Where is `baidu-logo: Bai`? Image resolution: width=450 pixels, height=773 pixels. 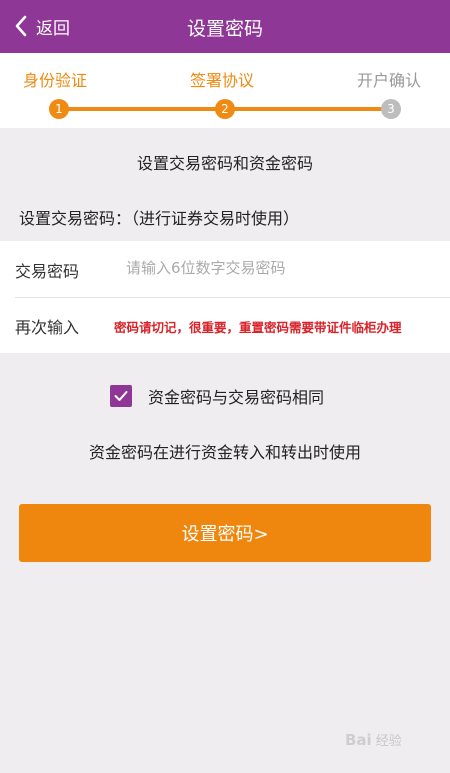 baidu-logo: Bai is located at coordinates (358, 739).